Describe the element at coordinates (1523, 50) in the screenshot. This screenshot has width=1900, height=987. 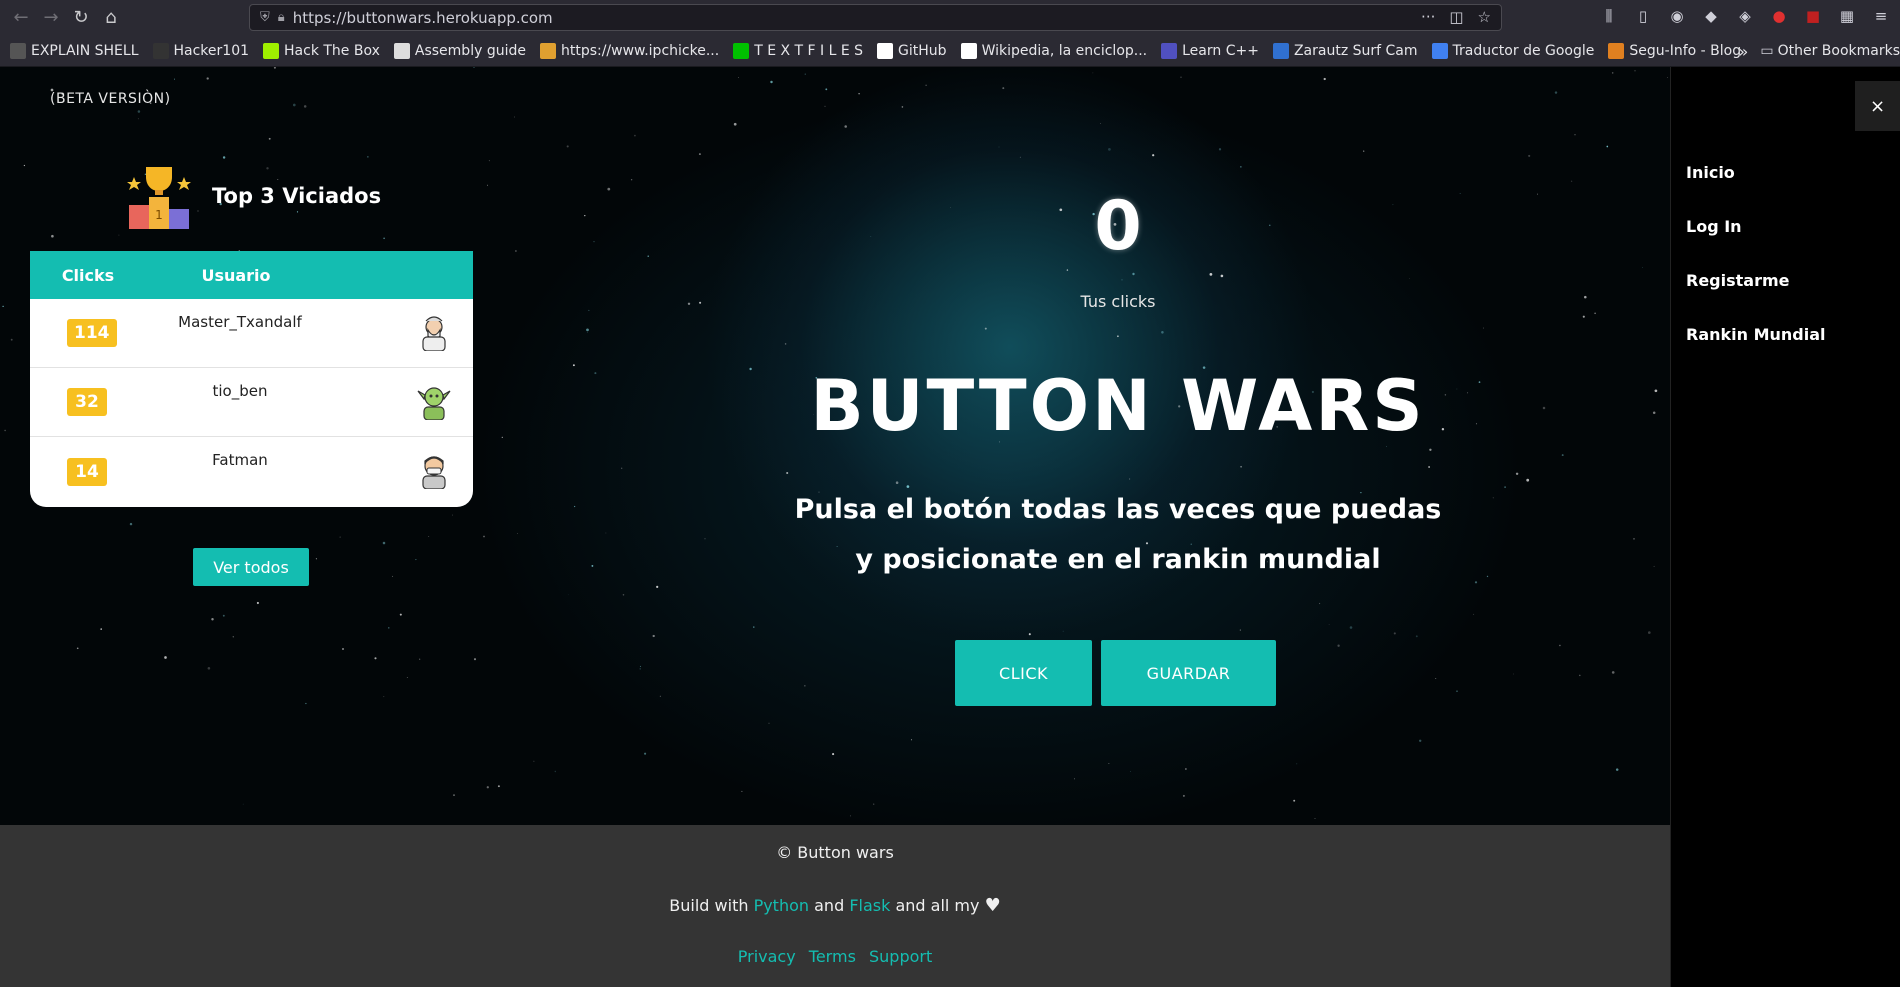
I see `bookmark-label: Traductor de Google` at that location.